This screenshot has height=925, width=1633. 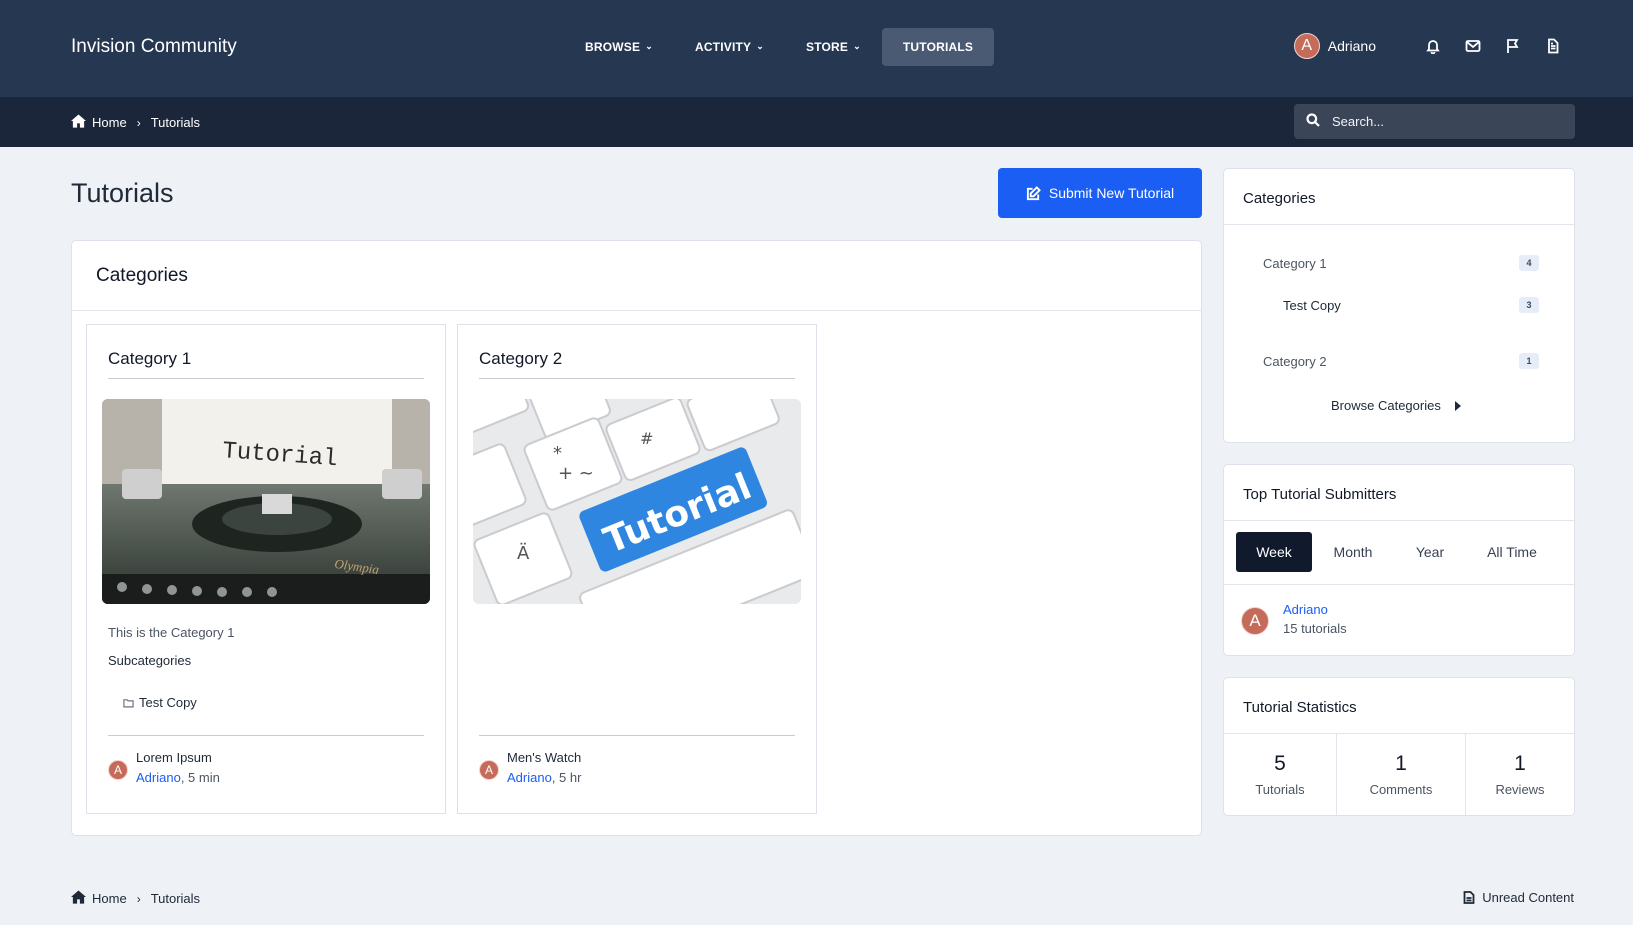 What do you see at coordinates (266, 501) in the screenshot?
I see `category-image-typewriter: Tutorial Olympia` at bounding box center [266, 501].